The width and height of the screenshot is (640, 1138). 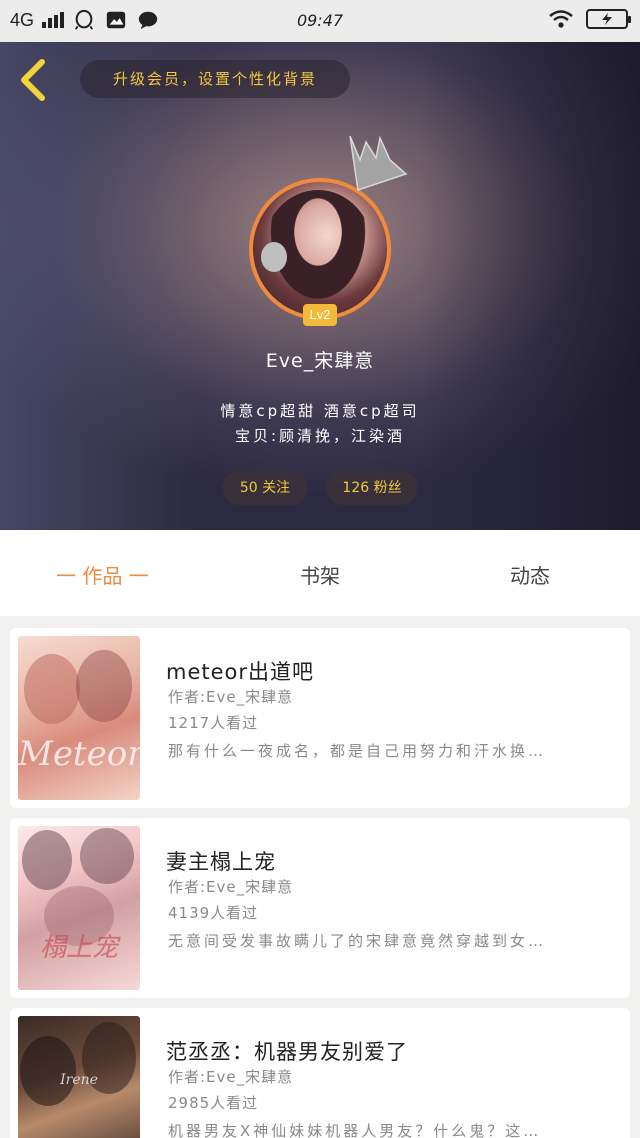 I want to click on crown-icon, so click(x=378, y=163).